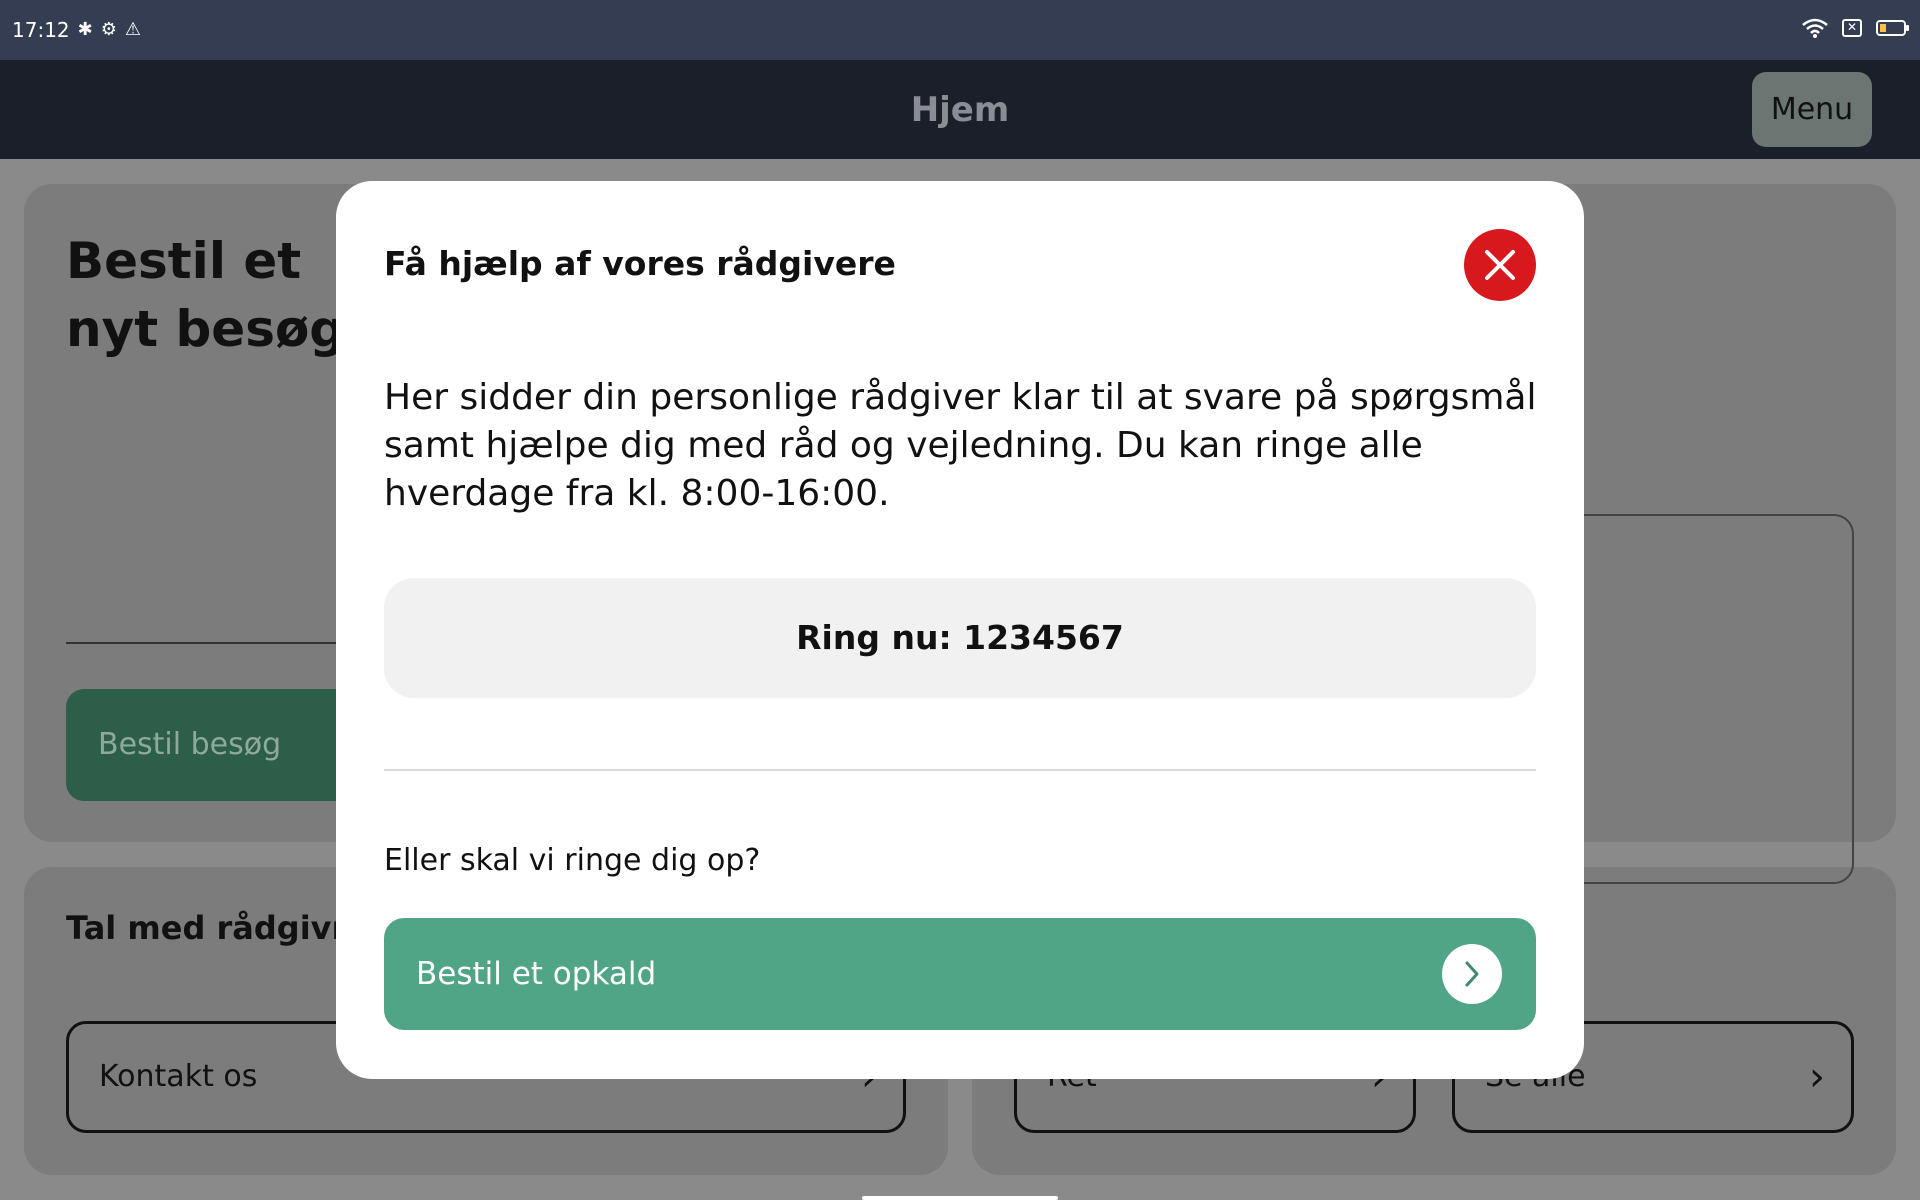 Image resolution: width=1920 pixels, height=1200 pixels. I want to click on contact-us-label: Kontakt os, so click(178, 1076).